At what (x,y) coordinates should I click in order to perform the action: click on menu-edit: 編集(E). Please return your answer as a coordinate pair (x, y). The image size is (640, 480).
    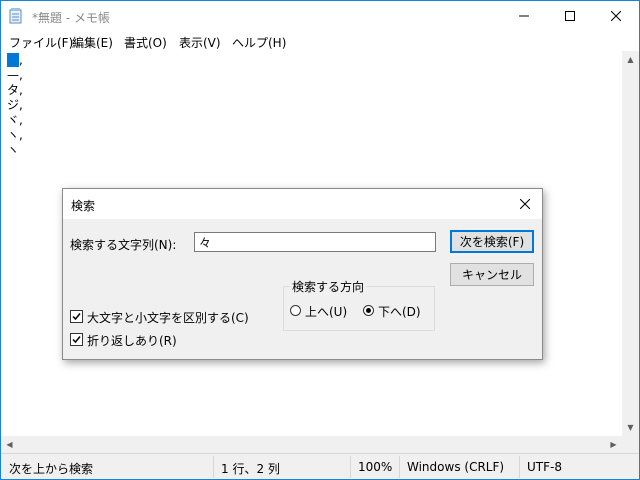
    Looking at the image, I should click on (92, 42).